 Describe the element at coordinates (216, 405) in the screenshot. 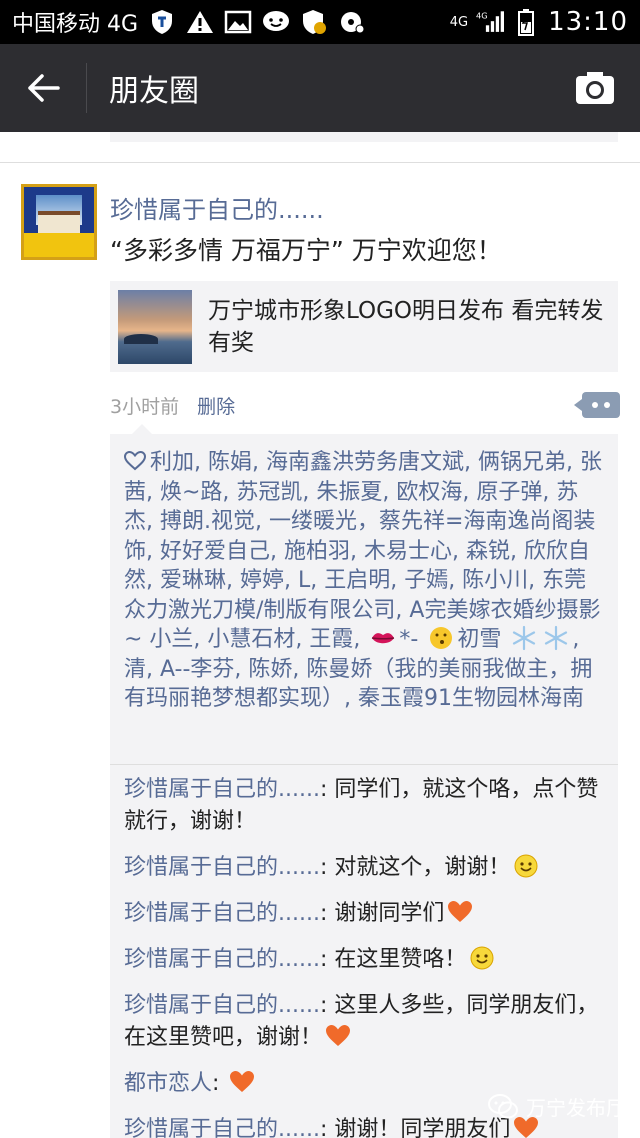

I see `delete-button: 删除` at that location.